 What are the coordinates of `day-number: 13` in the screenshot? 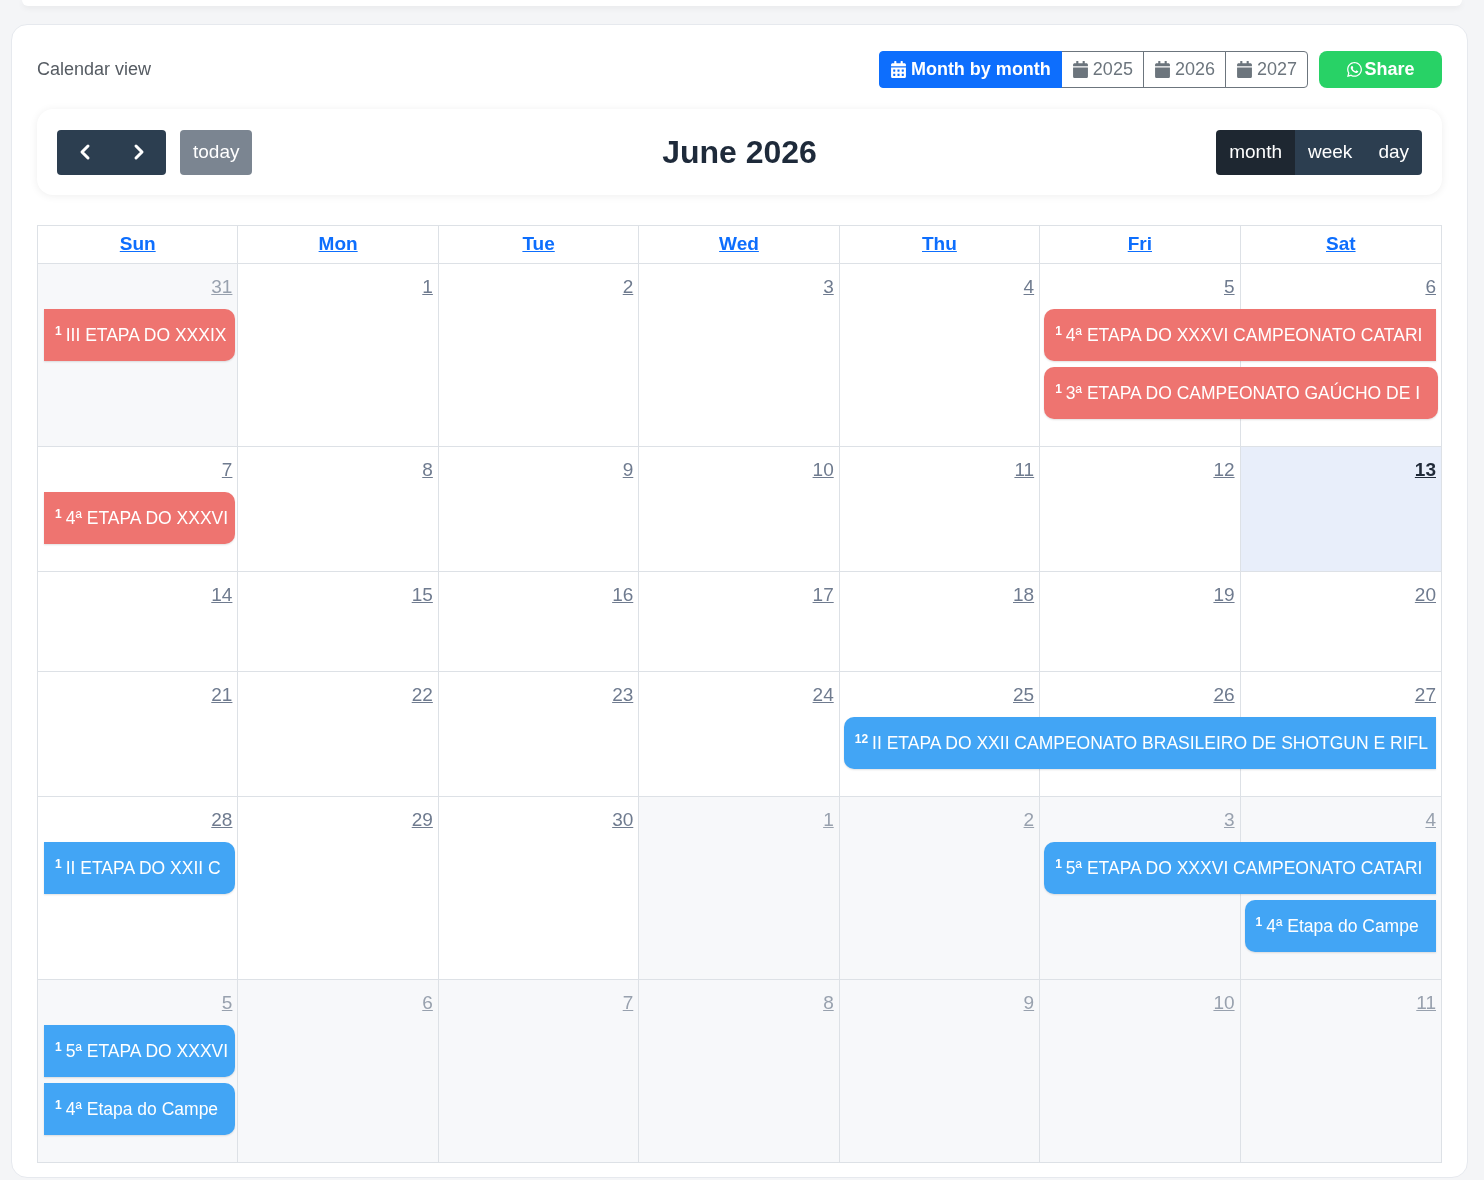 It's located at (1425, 470).